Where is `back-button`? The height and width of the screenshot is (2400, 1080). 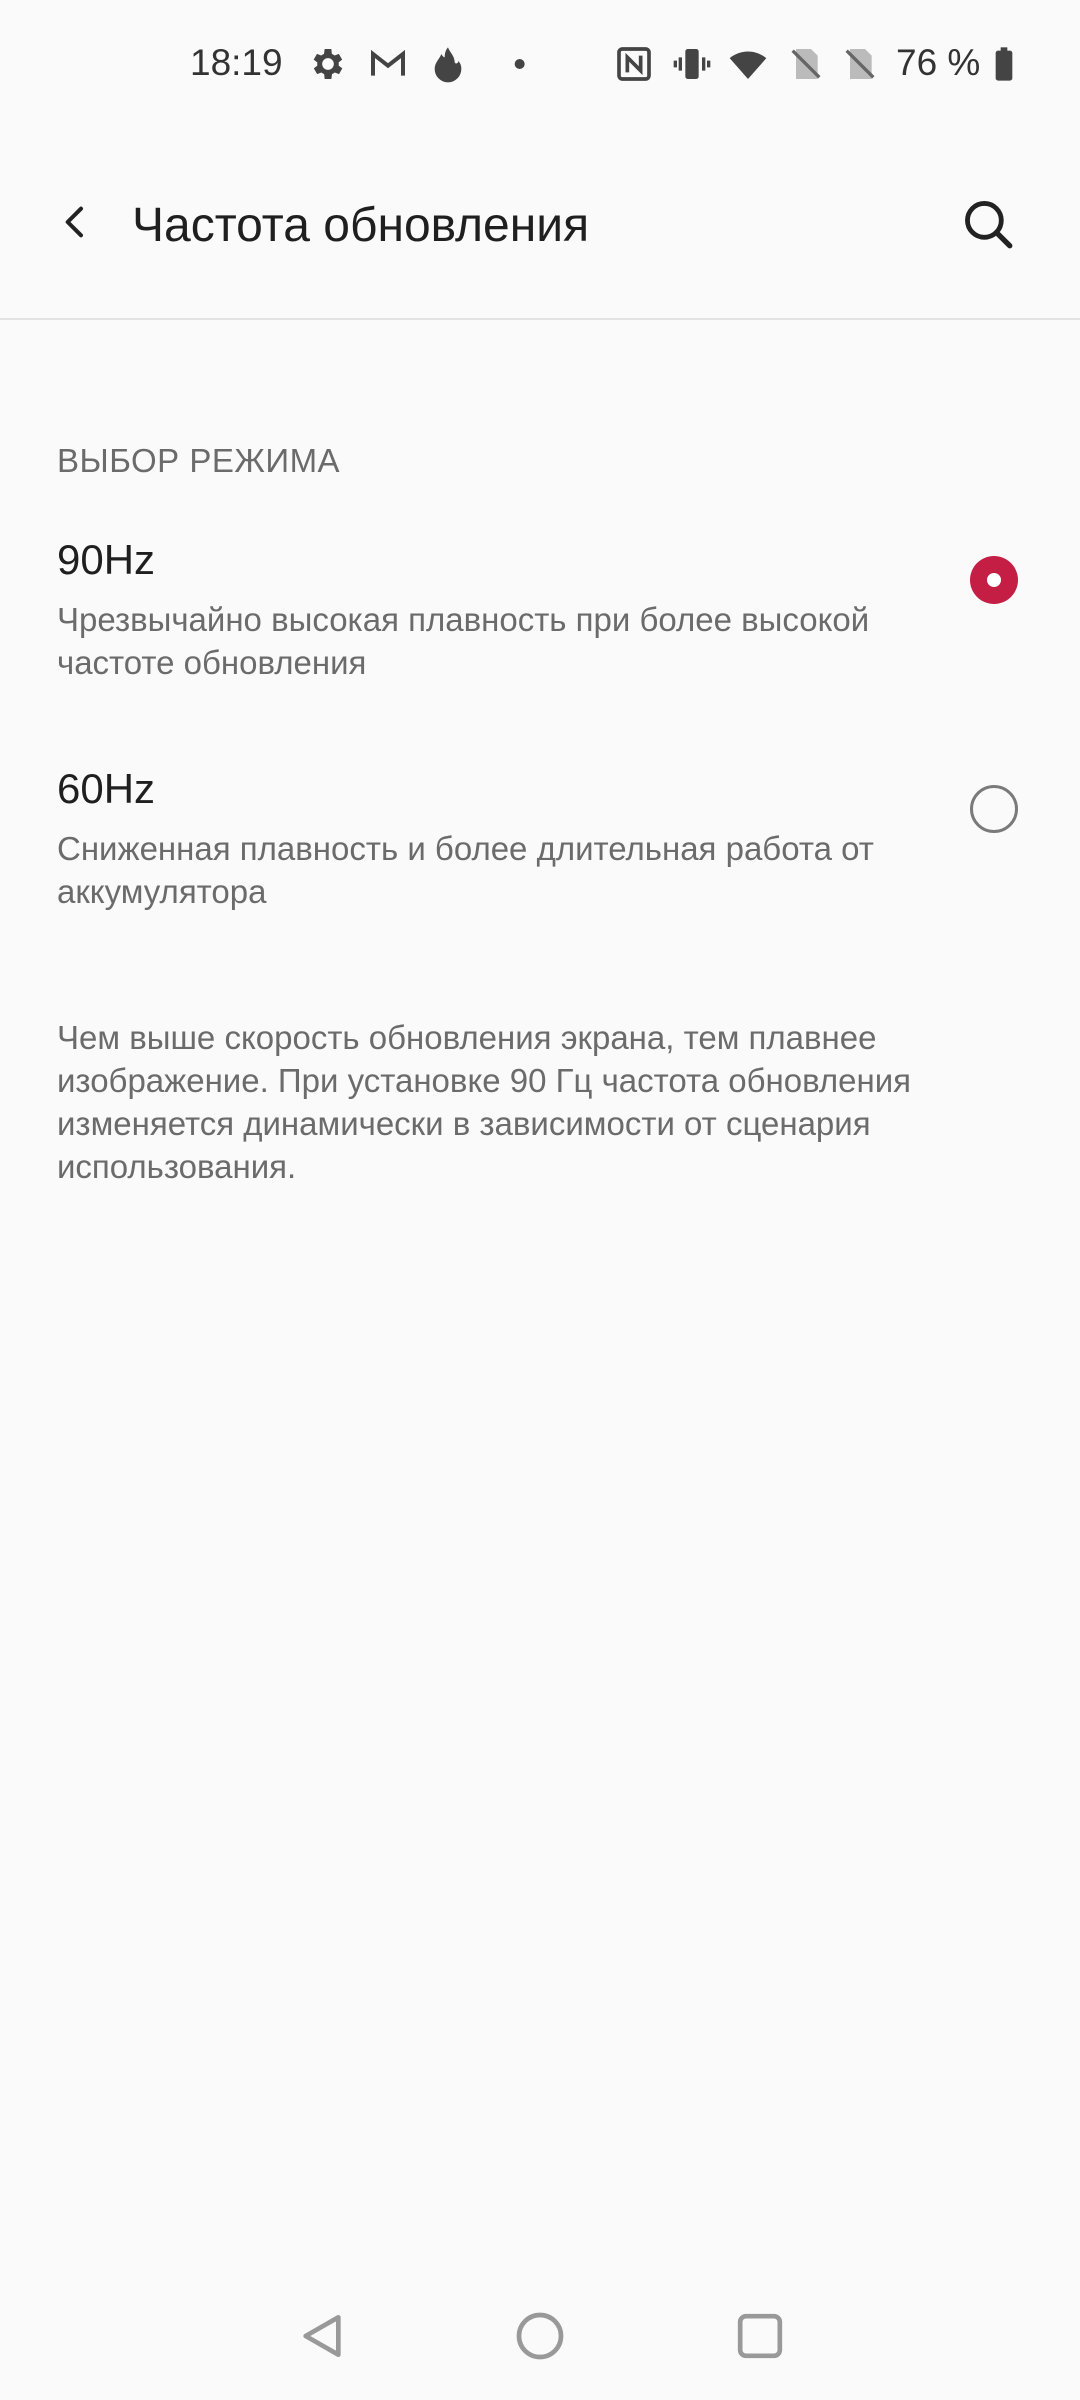 back-button is located at coordinates (76, 222).